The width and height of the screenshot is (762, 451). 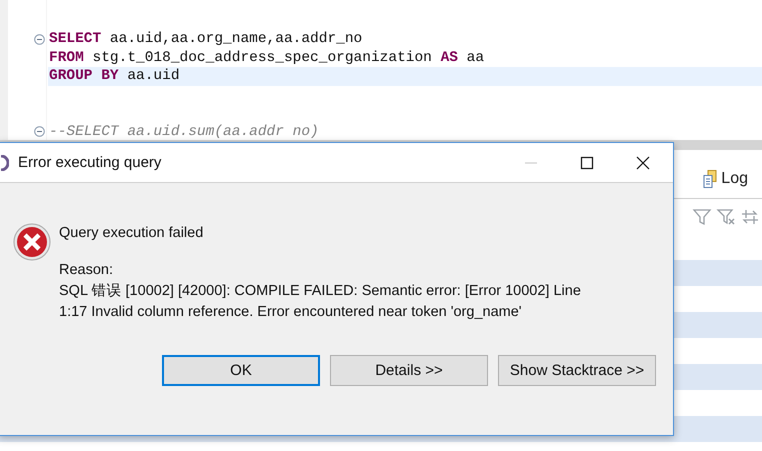 What do you see at coordinates (32, 242) in the screenshot?
I see `error-icon` at bounding box center [32, 242].